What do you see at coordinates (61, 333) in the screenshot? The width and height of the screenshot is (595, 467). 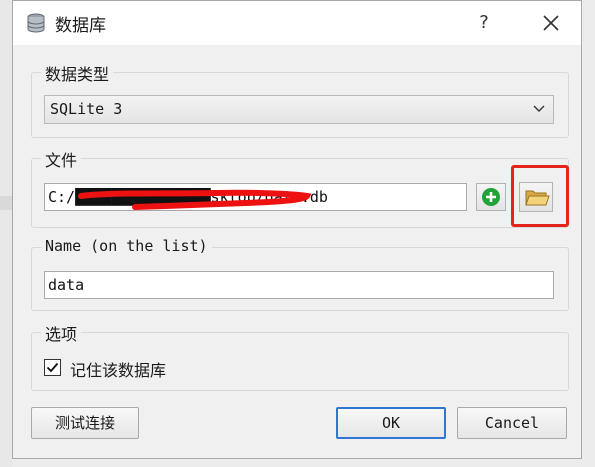 I see `options-group-label: 选项` at bounding box center [61, 333].